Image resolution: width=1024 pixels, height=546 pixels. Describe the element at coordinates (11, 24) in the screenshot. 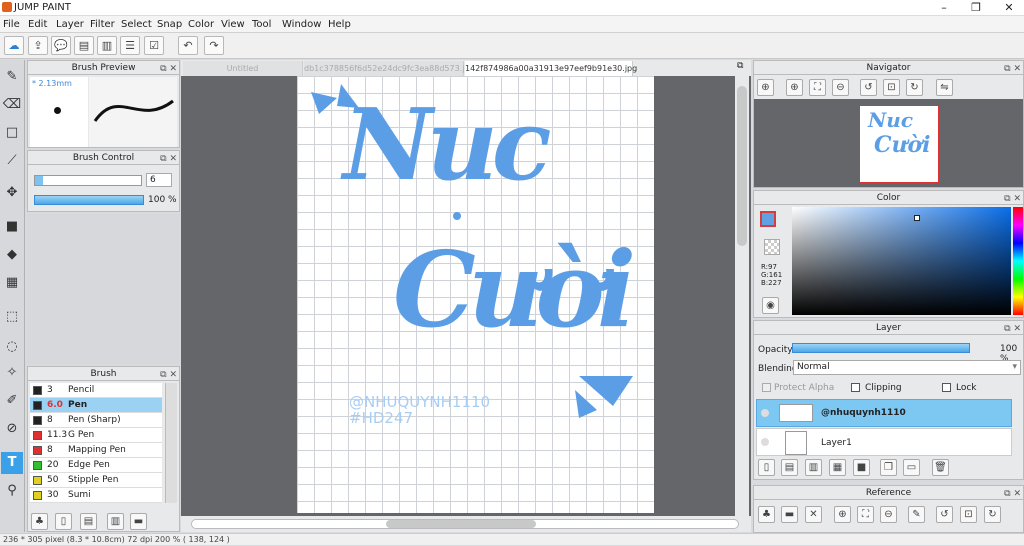

I see `menu-file: File` at that location.